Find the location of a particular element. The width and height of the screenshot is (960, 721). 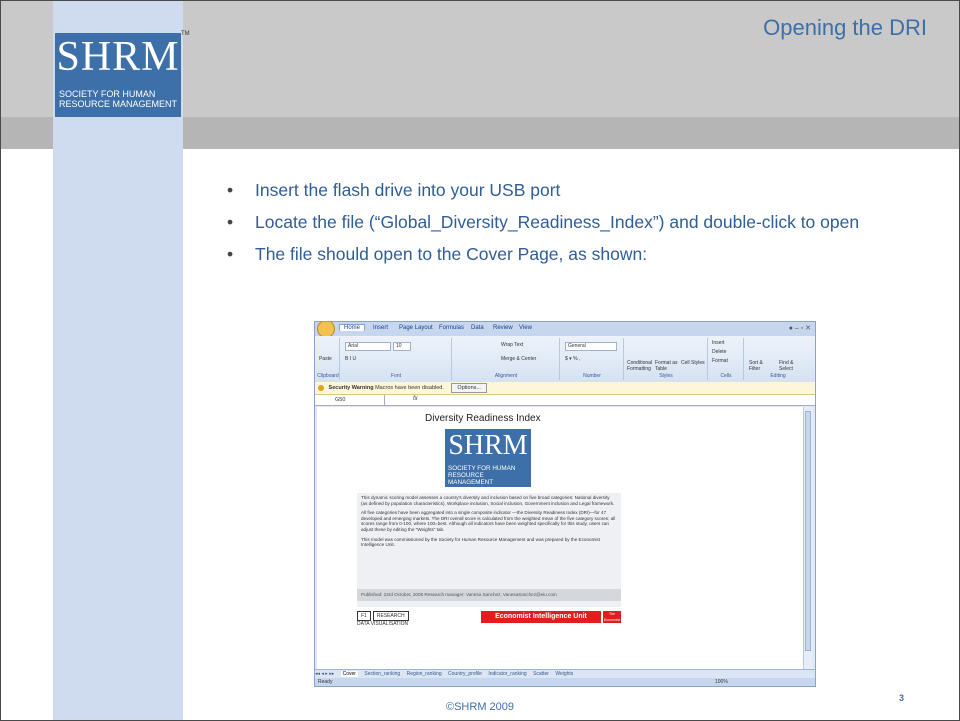

f1-label: F1 is located at coordinates (364, 616).